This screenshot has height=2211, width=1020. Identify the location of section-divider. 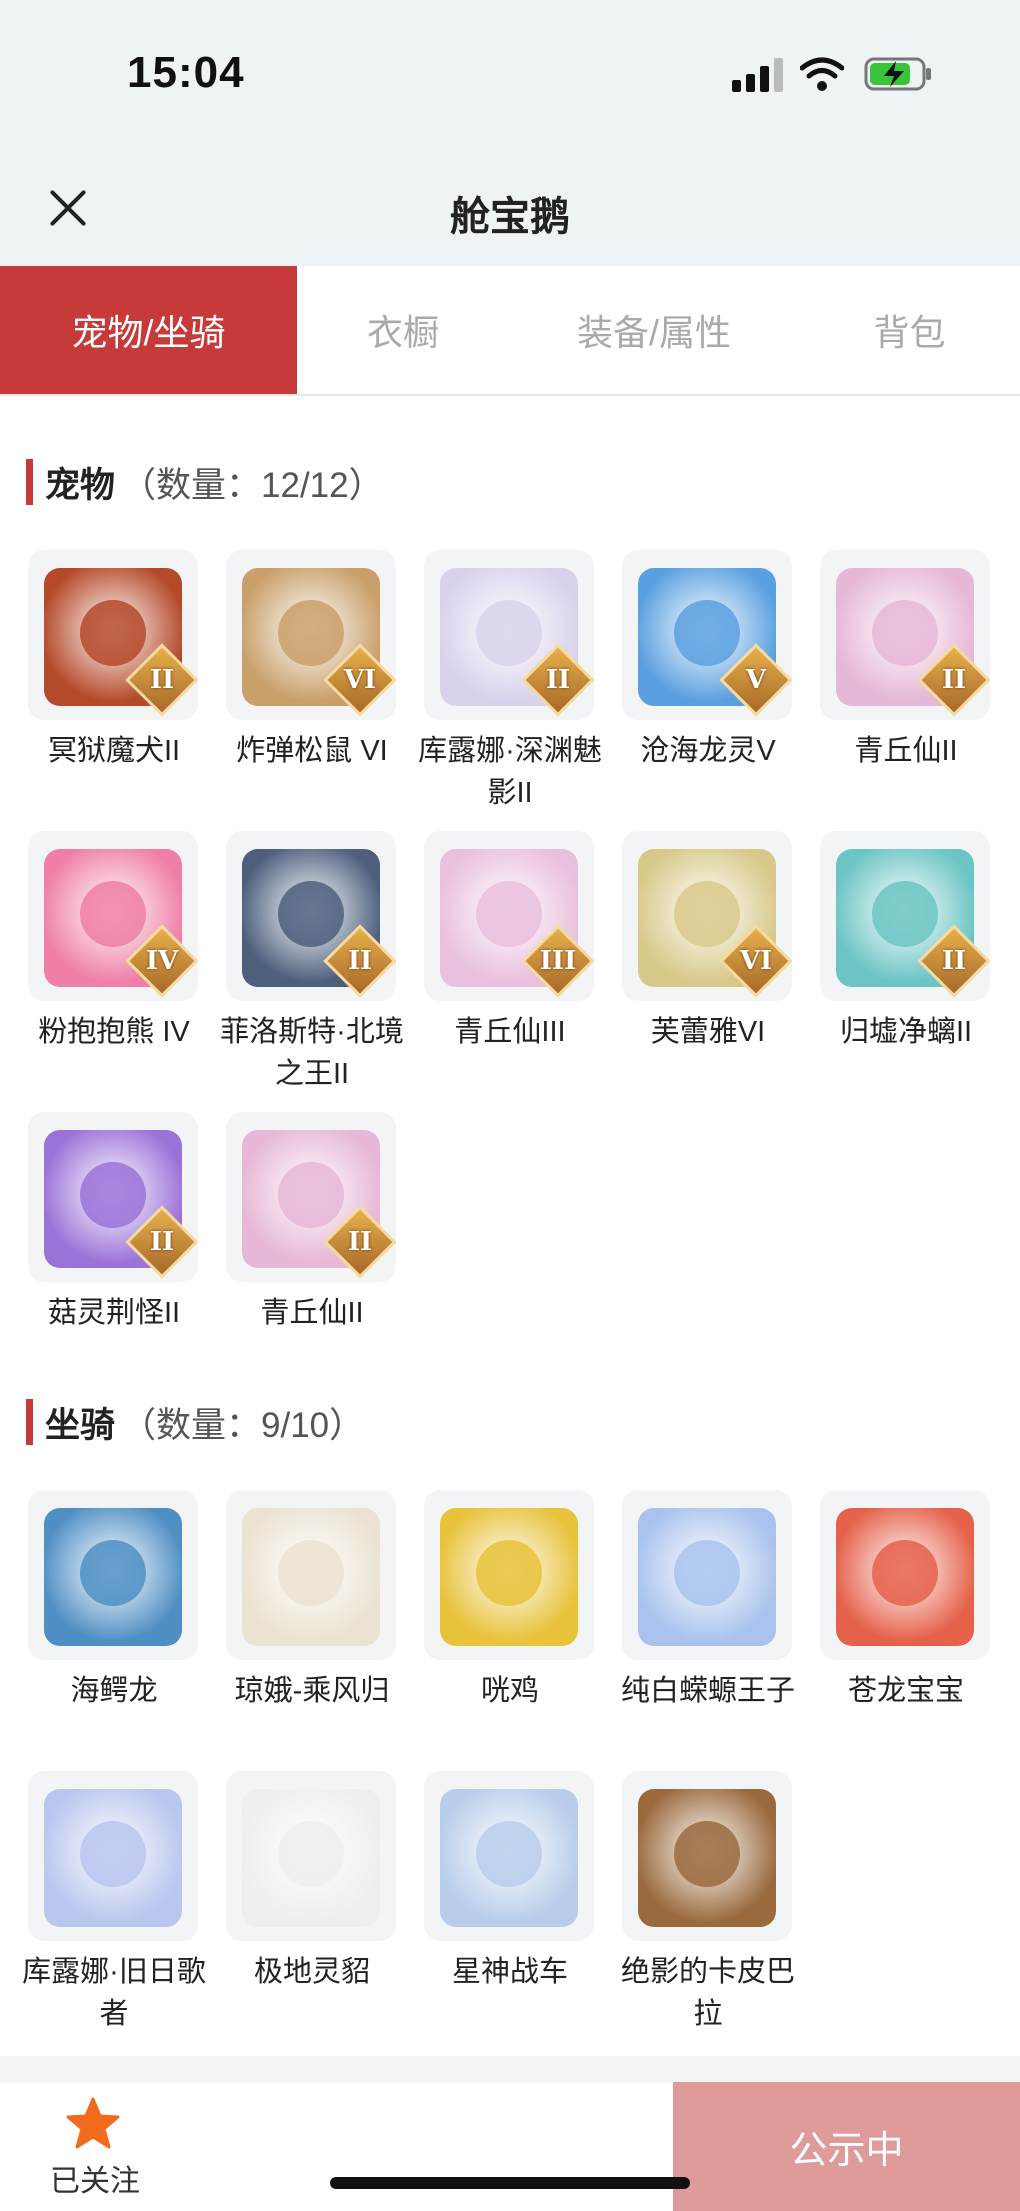
(510, 2069).